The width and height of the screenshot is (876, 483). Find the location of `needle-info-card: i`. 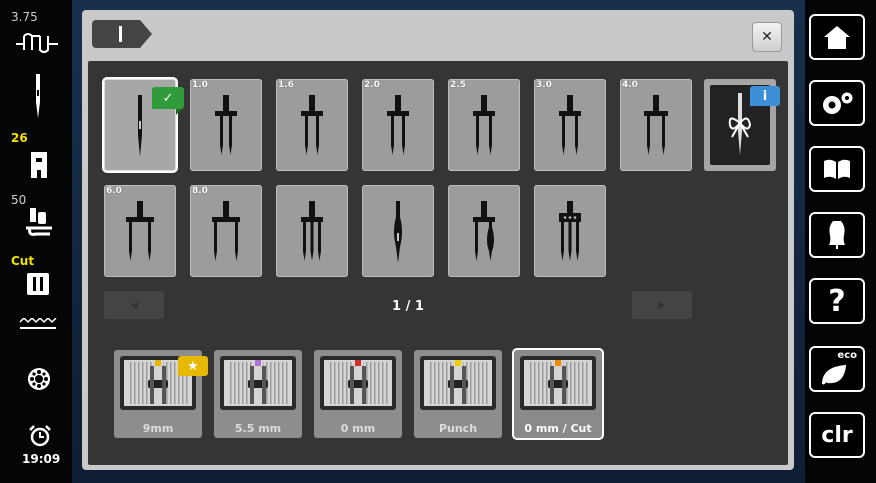

needle-info-card: i is located at coordinates (742, 125).